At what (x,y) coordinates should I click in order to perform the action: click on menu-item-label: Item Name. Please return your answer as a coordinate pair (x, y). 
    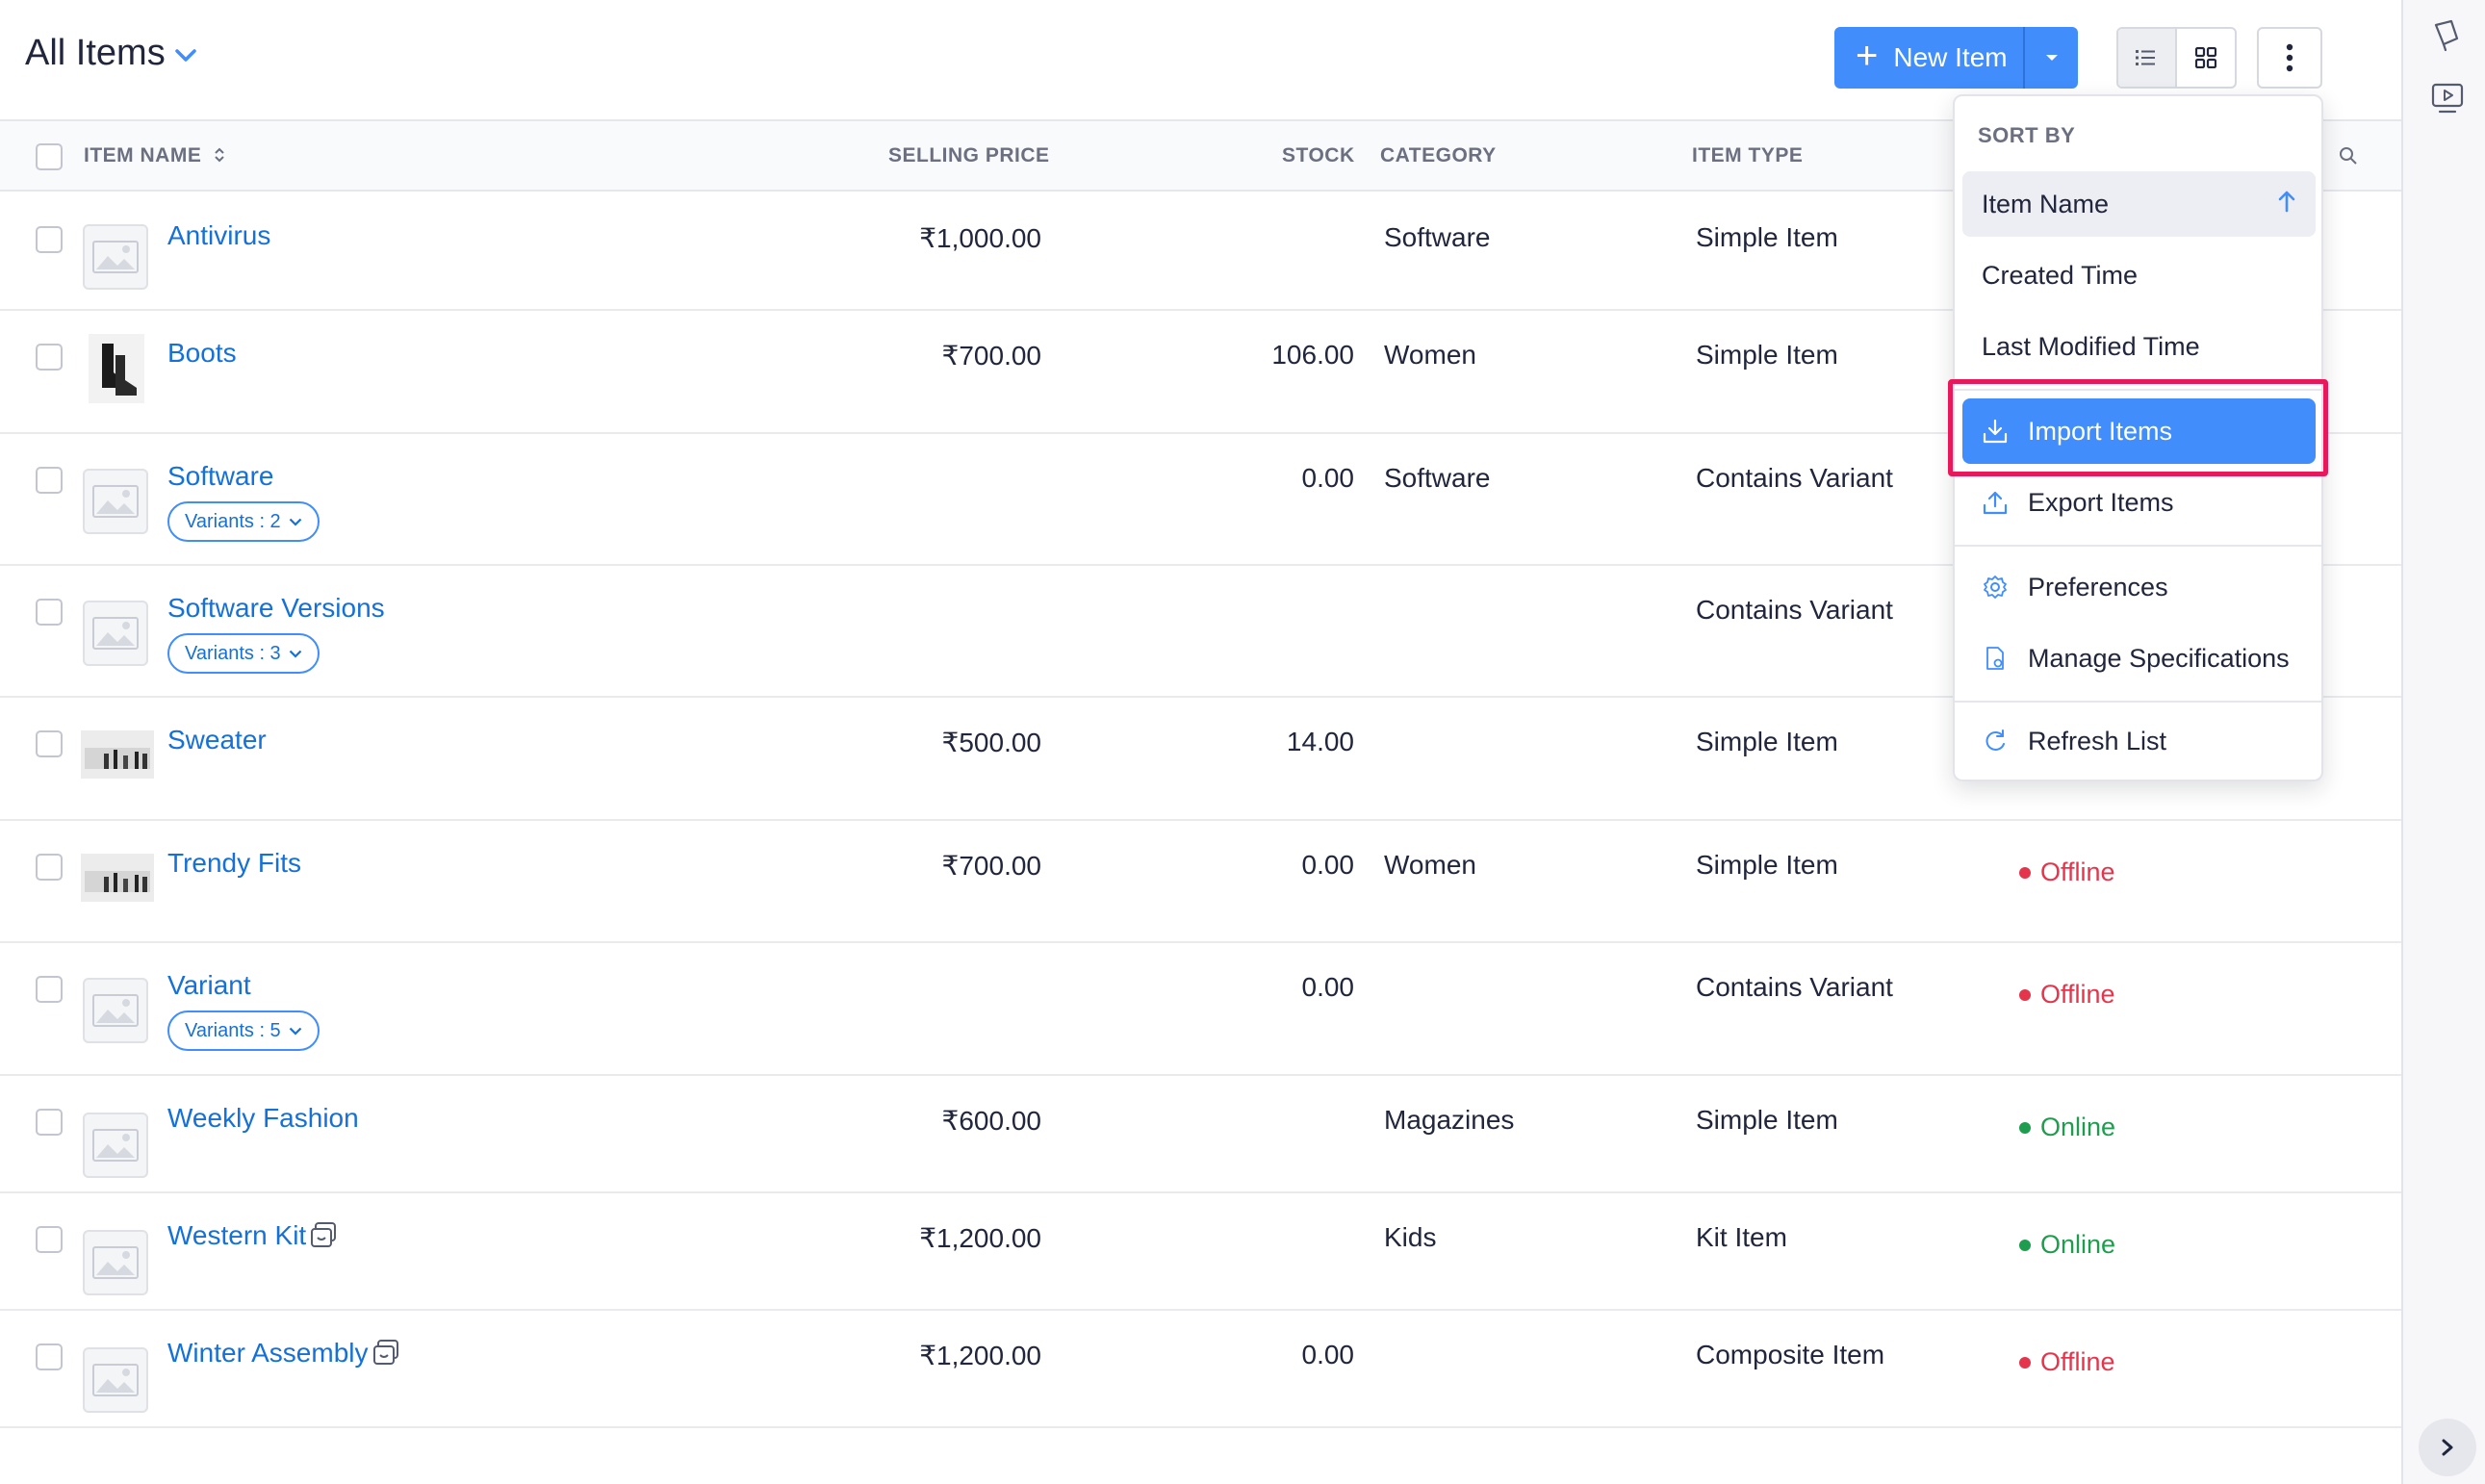
    Looking at the image, I should click on (2046, 203).